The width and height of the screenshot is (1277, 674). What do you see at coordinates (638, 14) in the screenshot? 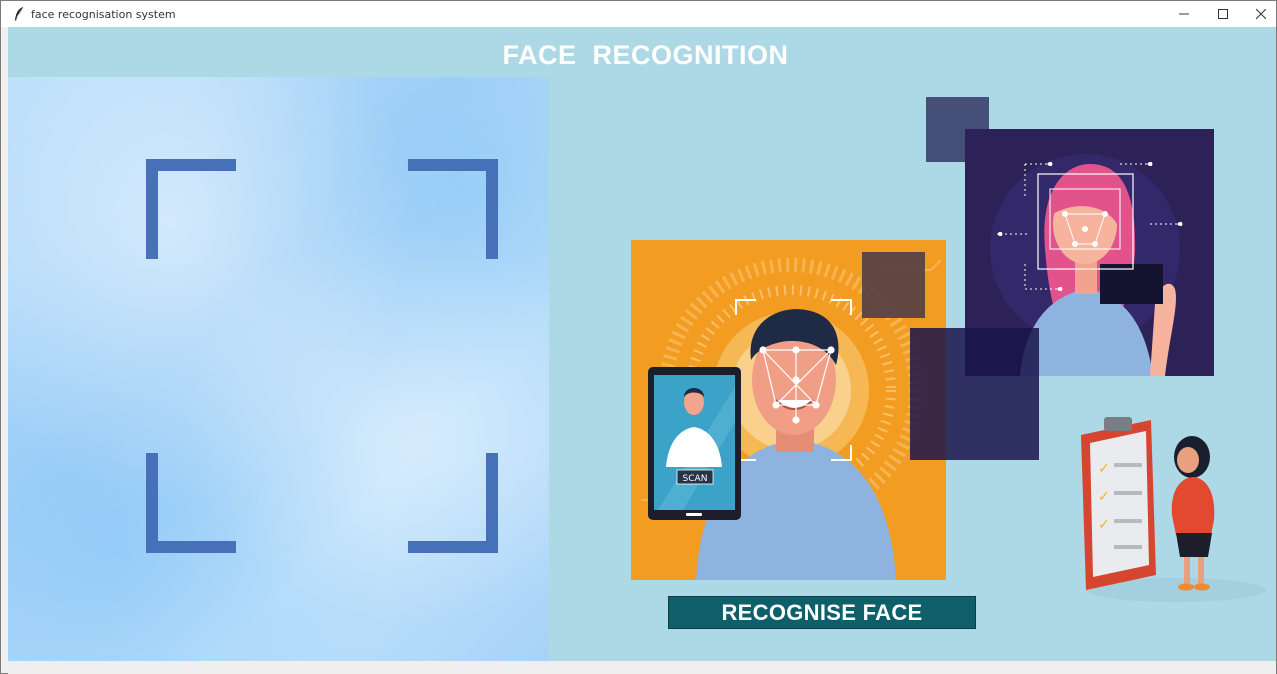
I see `title-bar: face recognisation system` at bounding box center [638, 14].